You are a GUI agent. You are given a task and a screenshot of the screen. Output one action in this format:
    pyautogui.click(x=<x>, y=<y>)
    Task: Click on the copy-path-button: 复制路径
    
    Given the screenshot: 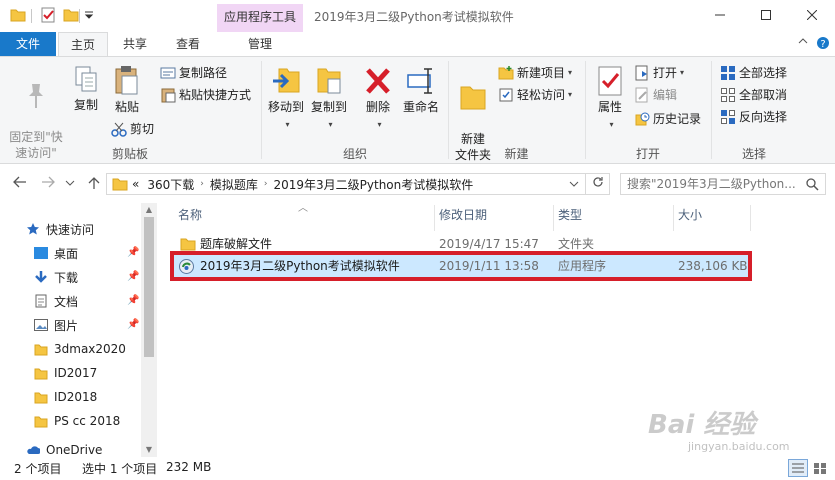 What is the action you would take?
    pyautogui.click(x=193, y=73)
    